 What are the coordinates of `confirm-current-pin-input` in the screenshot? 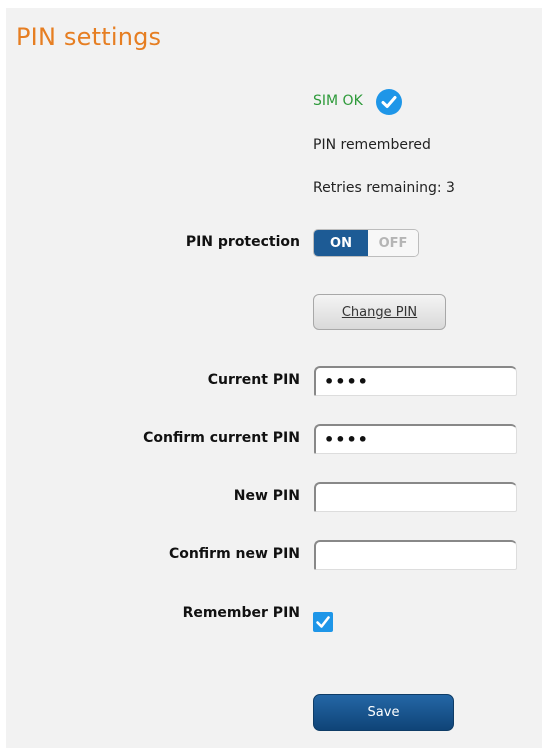 It's located at (415, 439).